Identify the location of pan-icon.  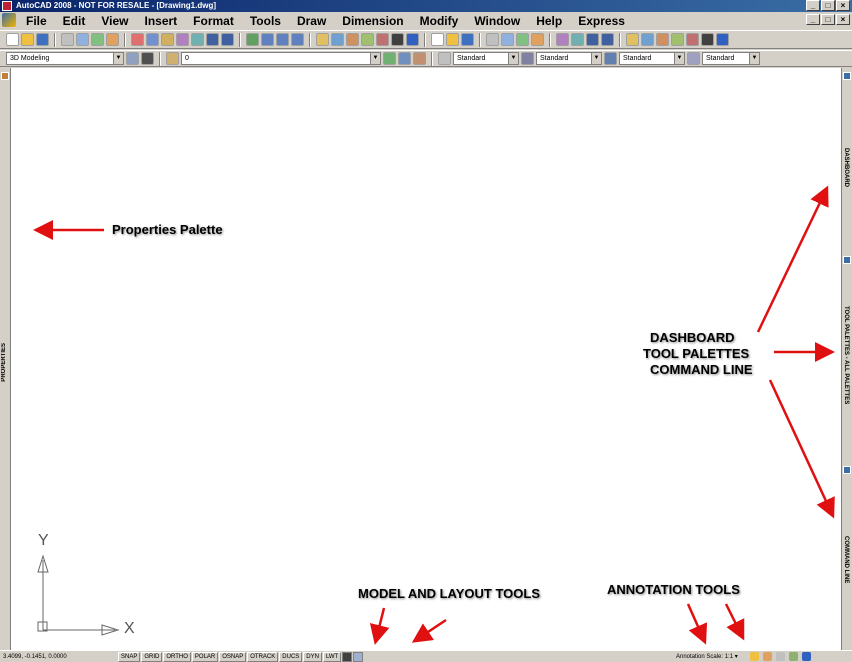
(252, 39).